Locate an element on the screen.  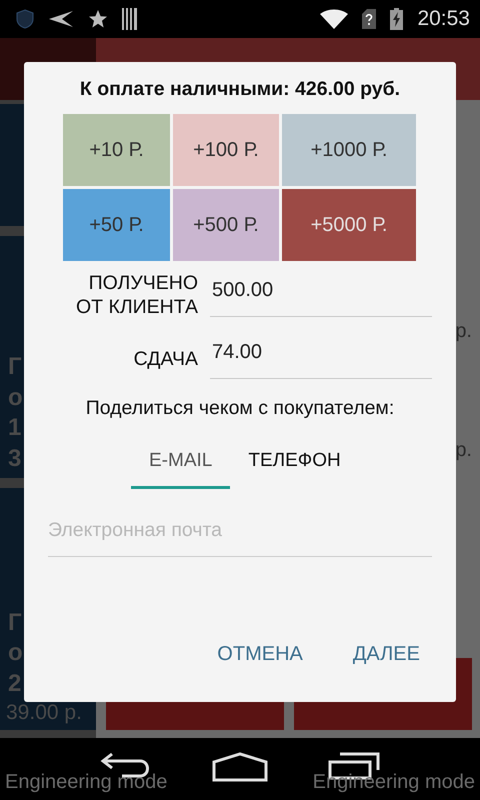
amount-button: +50 Р. is located at coordinates (116, 225).